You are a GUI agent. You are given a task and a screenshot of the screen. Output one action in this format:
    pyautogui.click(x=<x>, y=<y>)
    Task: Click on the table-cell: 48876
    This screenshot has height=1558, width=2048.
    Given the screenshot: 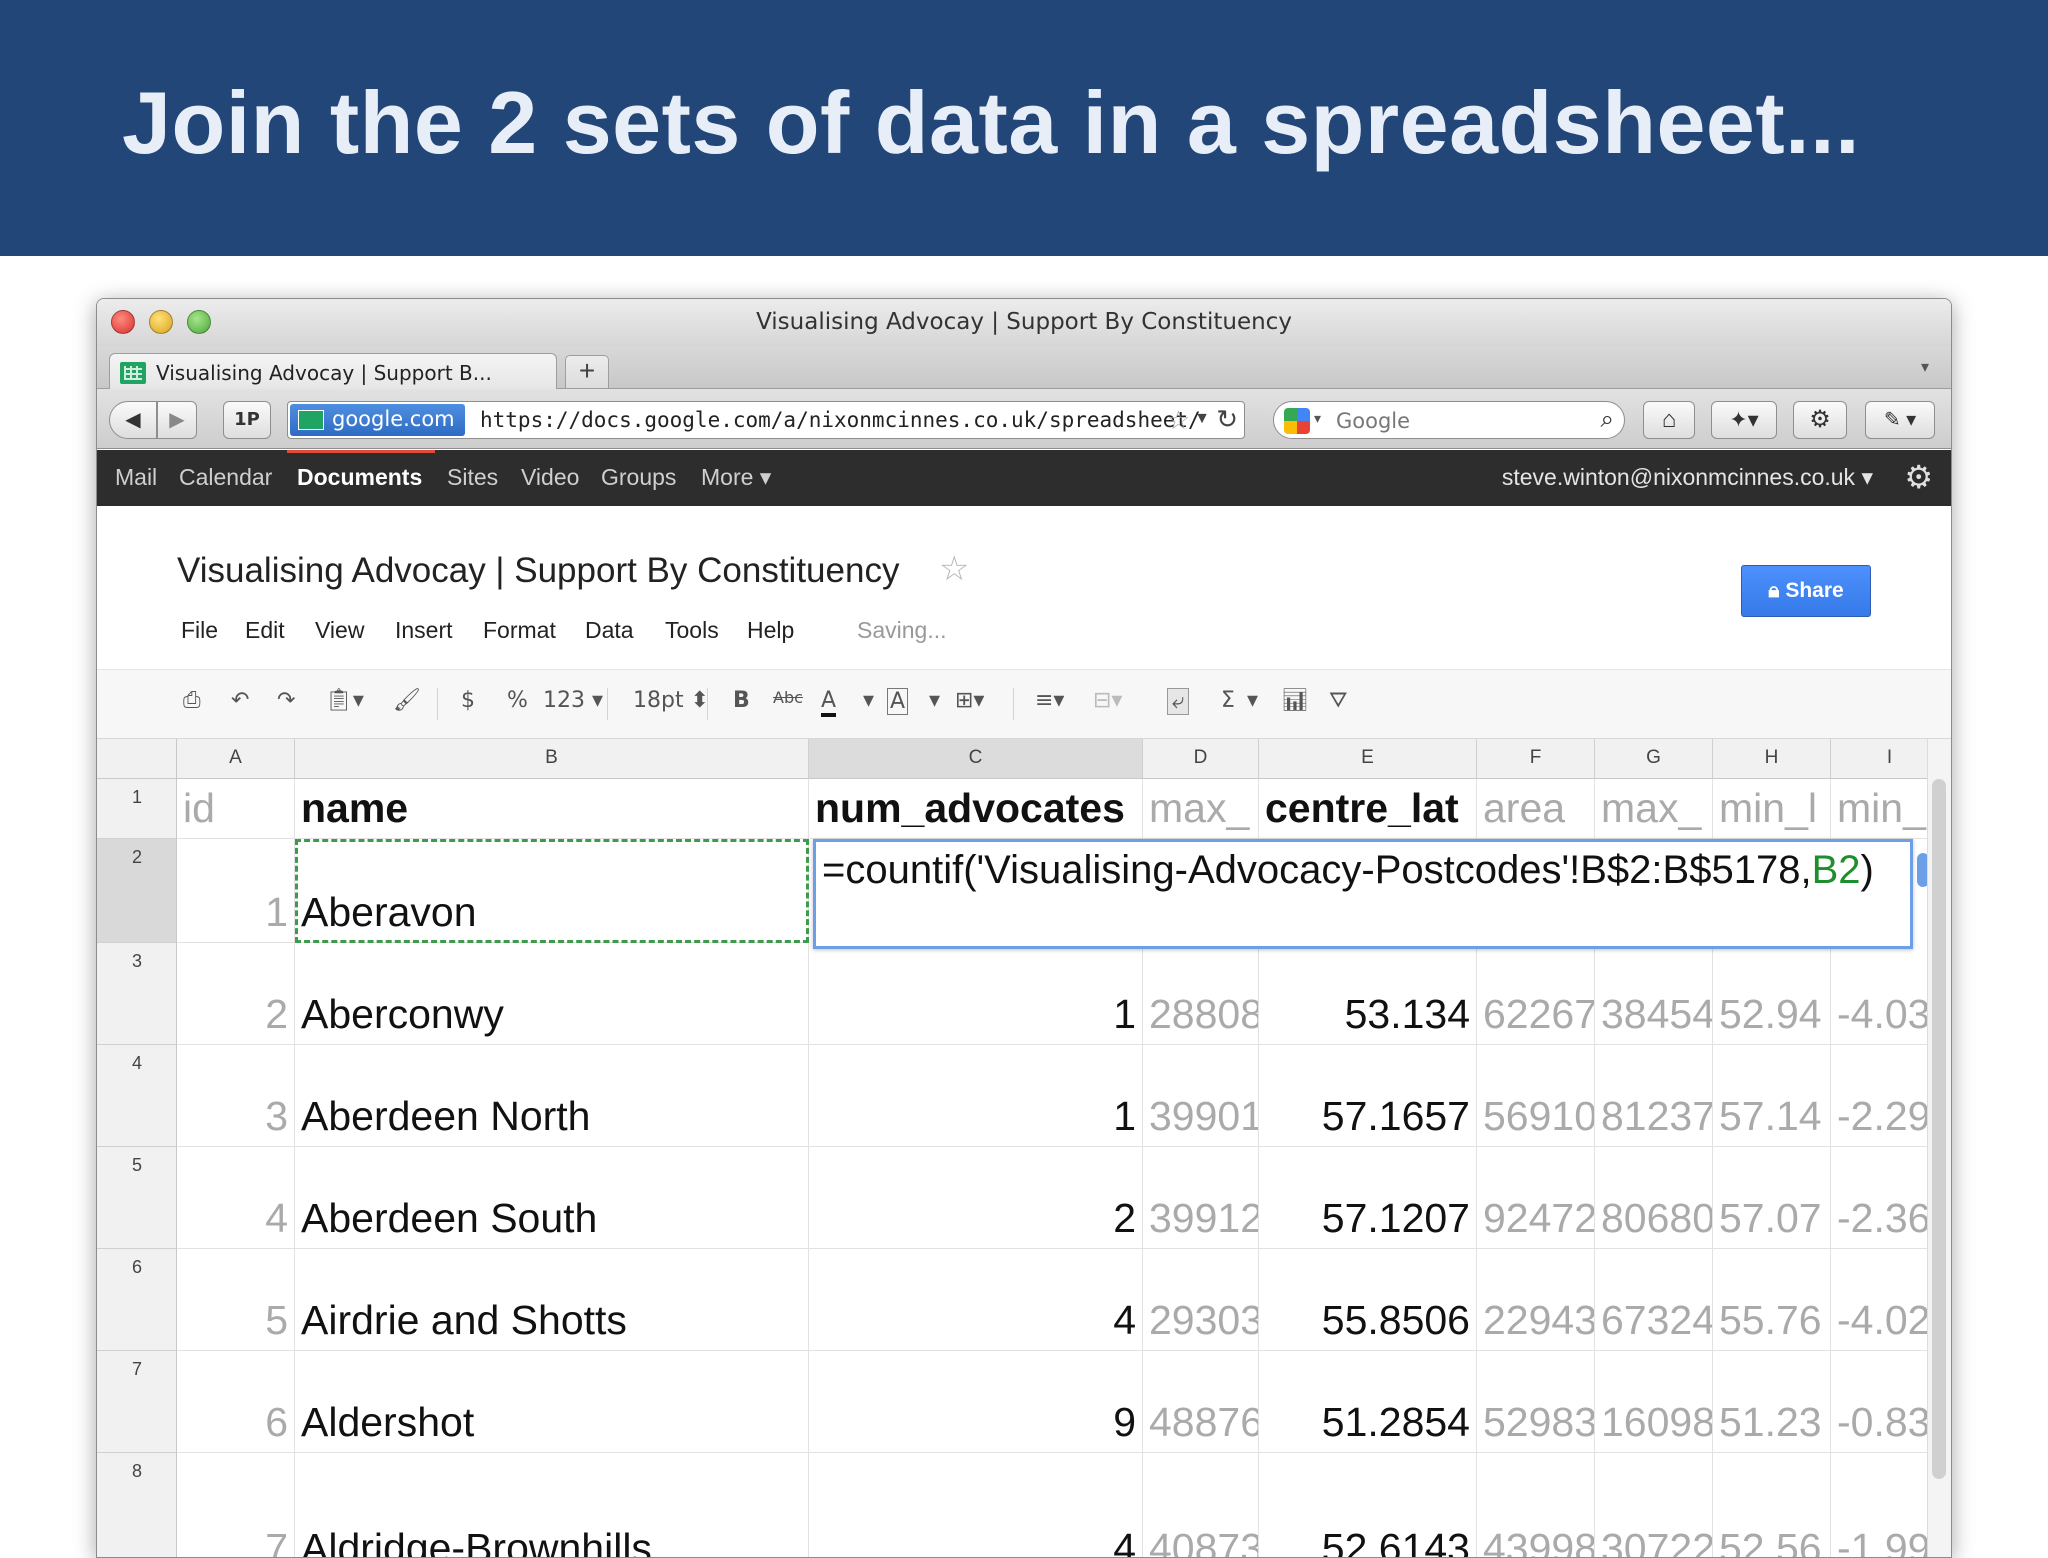 What is the action you would take?
    pyautogui.click(x=1201, y=1402)
    